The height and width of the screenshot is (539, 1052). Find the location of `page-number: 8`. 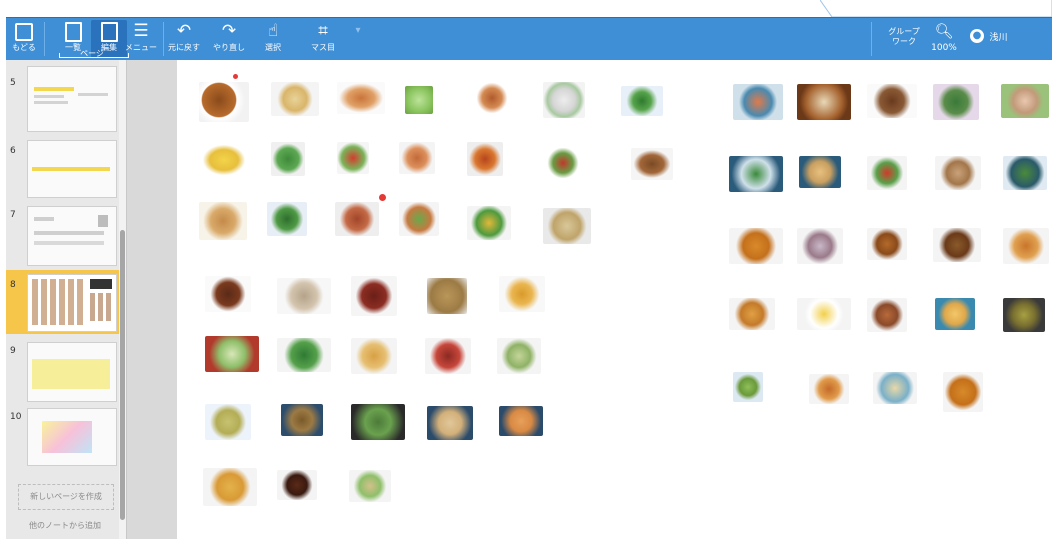

page-number: 8 is located at coordinates (13, 285).